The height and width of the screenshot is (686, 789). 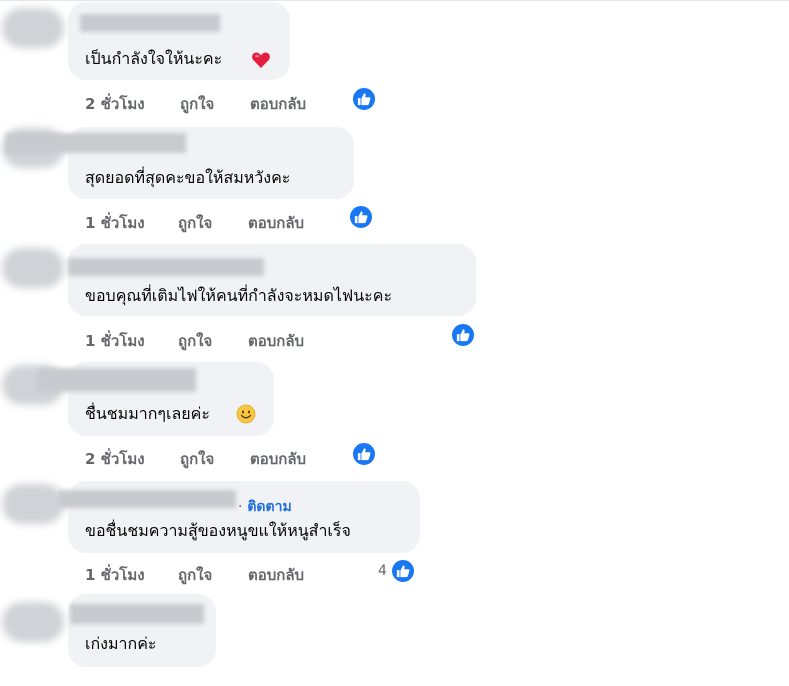 I want to click on comment-text: เก่งมากค่ะ, so click(x=121, y=643).